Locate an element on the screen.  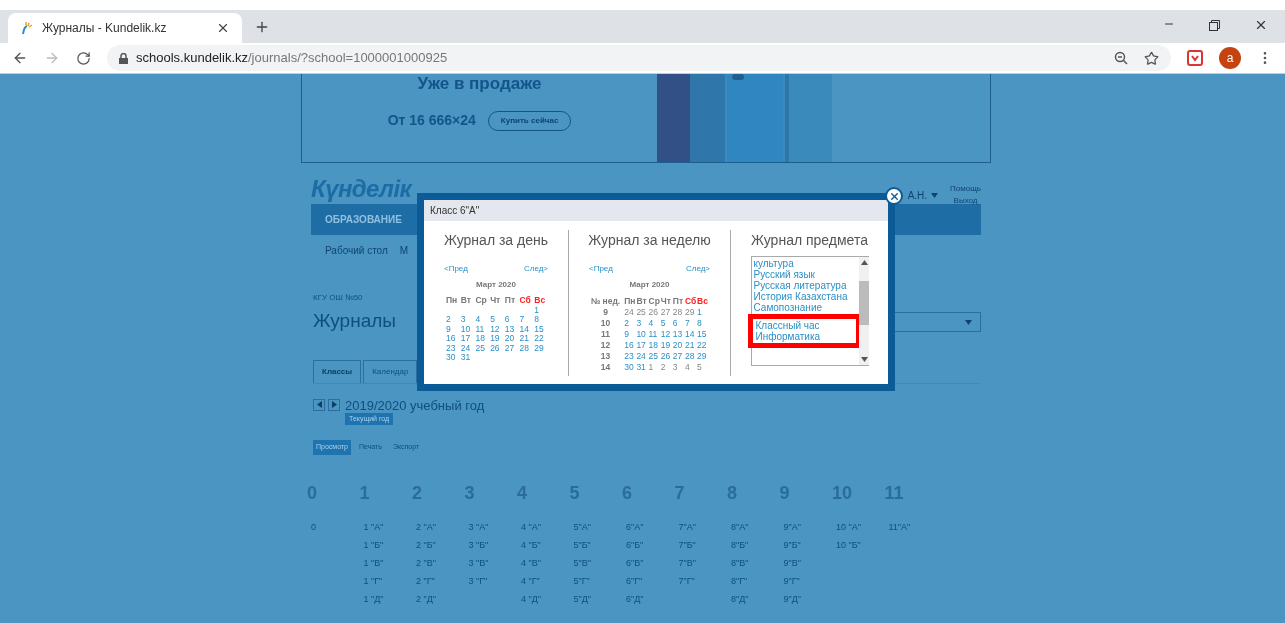
day-link: 20 is located at coordinates (510, 339).